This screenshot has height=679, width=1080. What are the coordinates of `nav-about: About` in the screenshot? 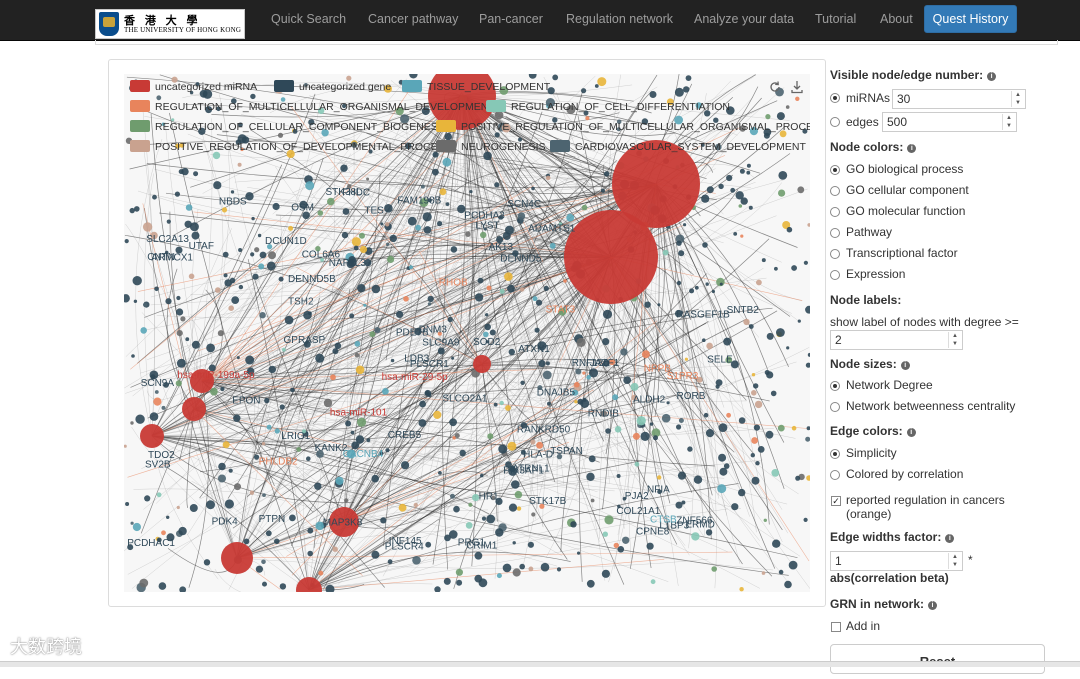 It's located at (896, 20).